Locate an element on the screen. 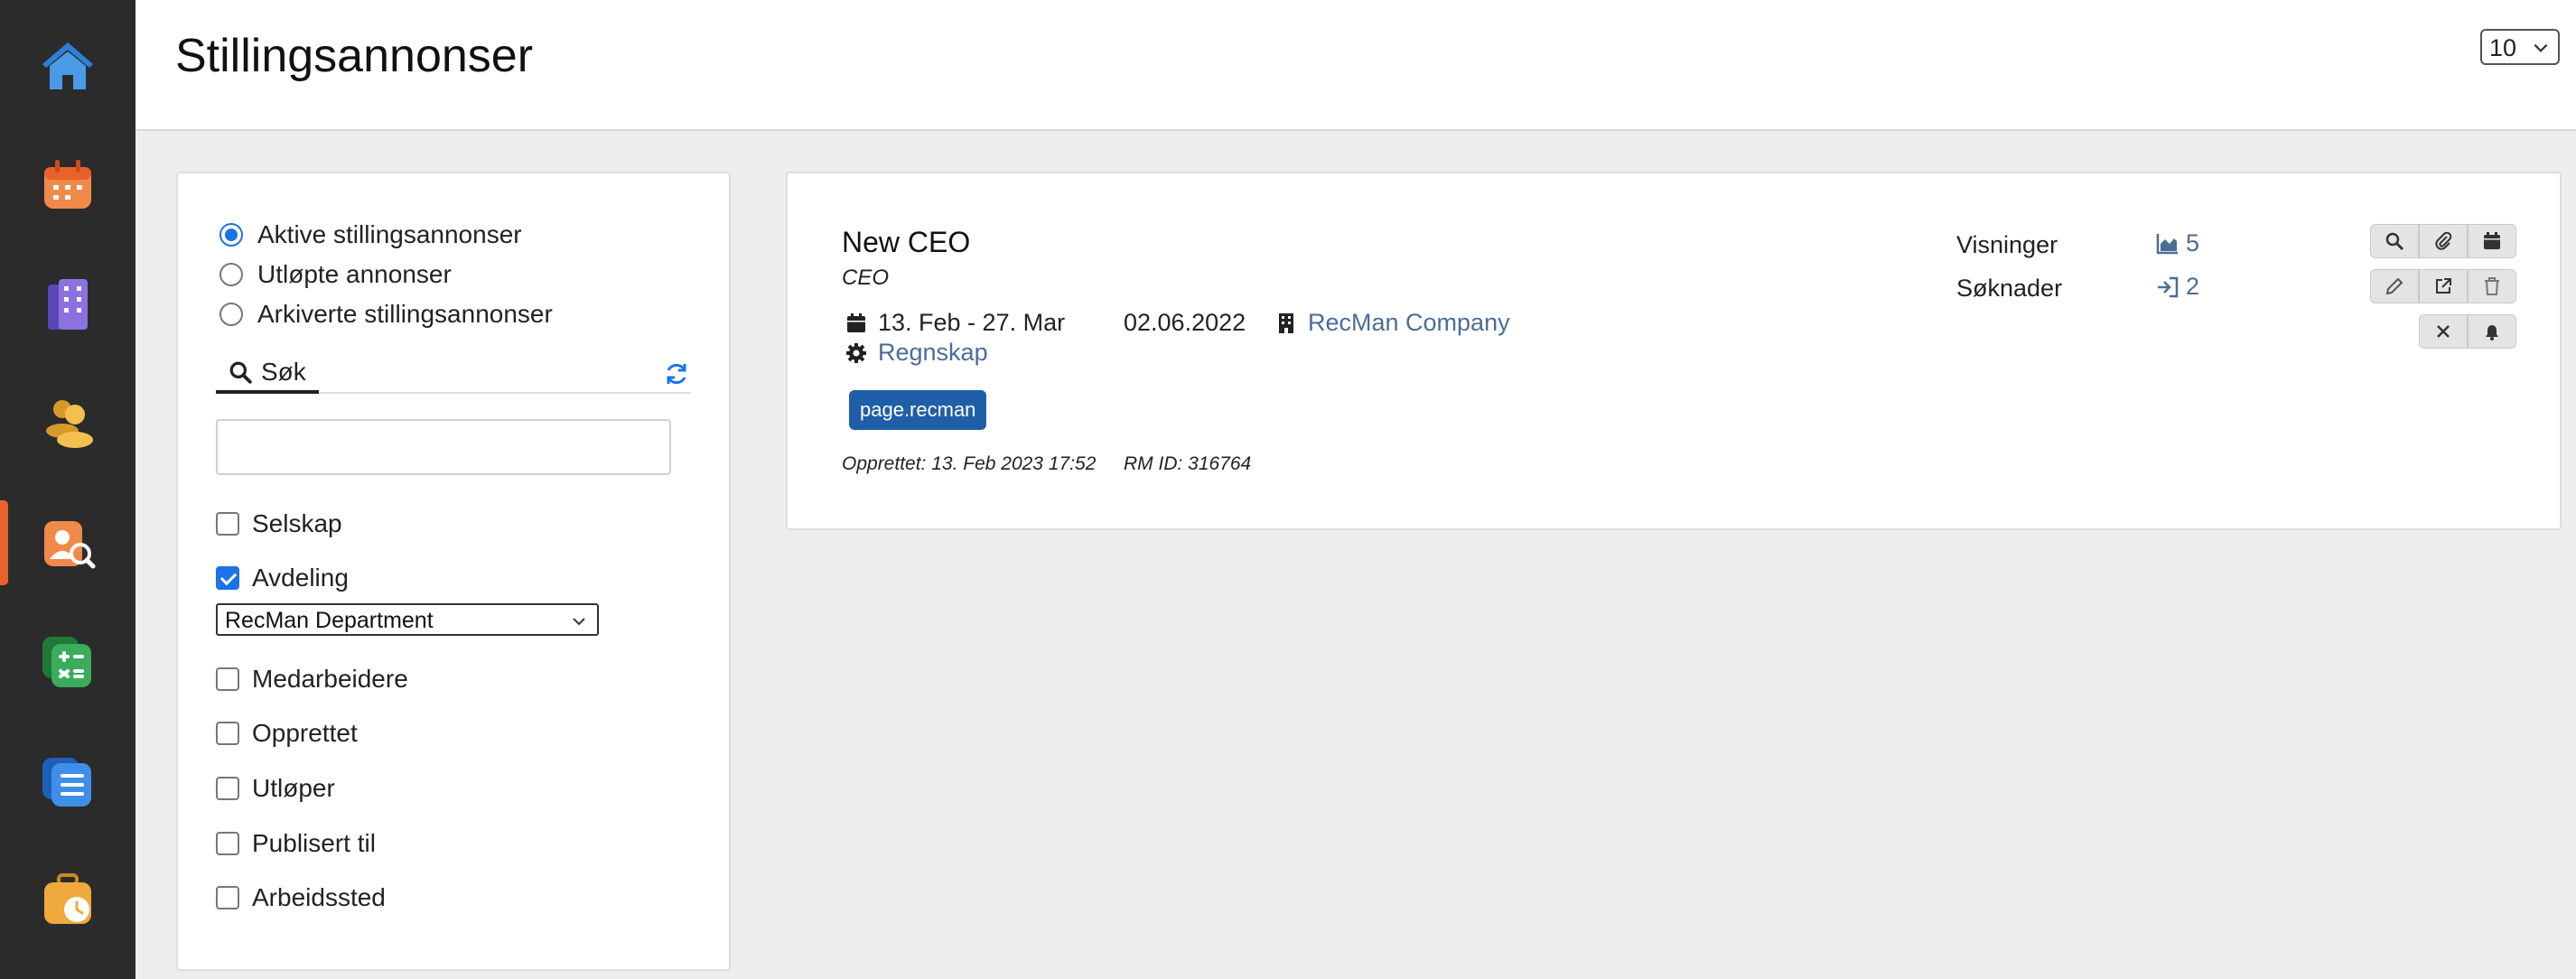 This screenshot has width=2576, height=979. job-date-range: 13. Feb - 27. Mar is located at coordinates (955, 323).